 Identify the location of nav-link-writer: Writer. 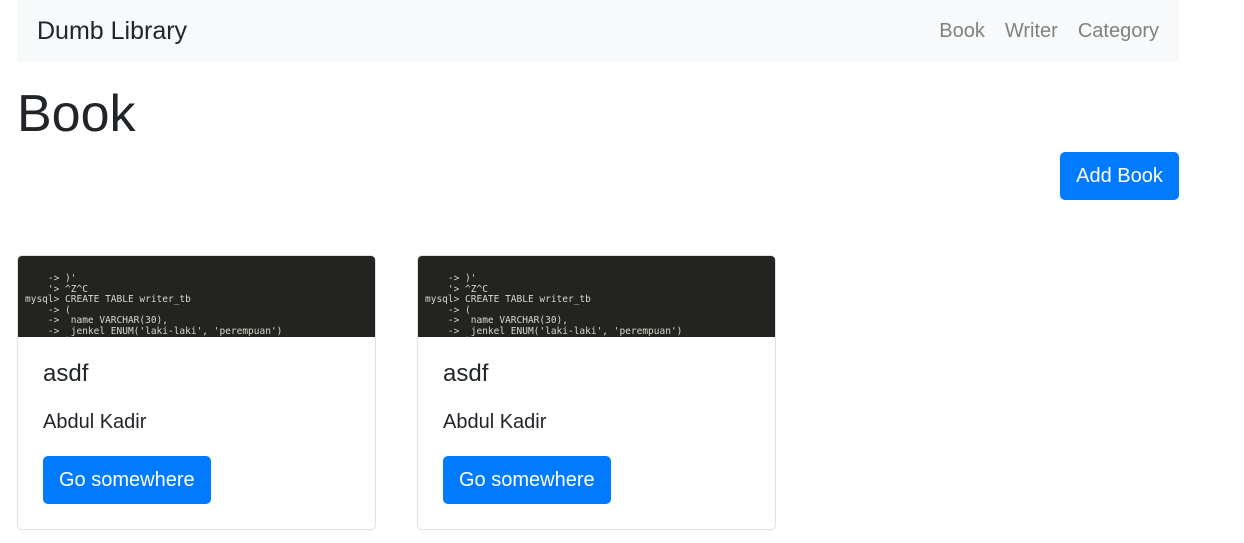
(1031, 31).